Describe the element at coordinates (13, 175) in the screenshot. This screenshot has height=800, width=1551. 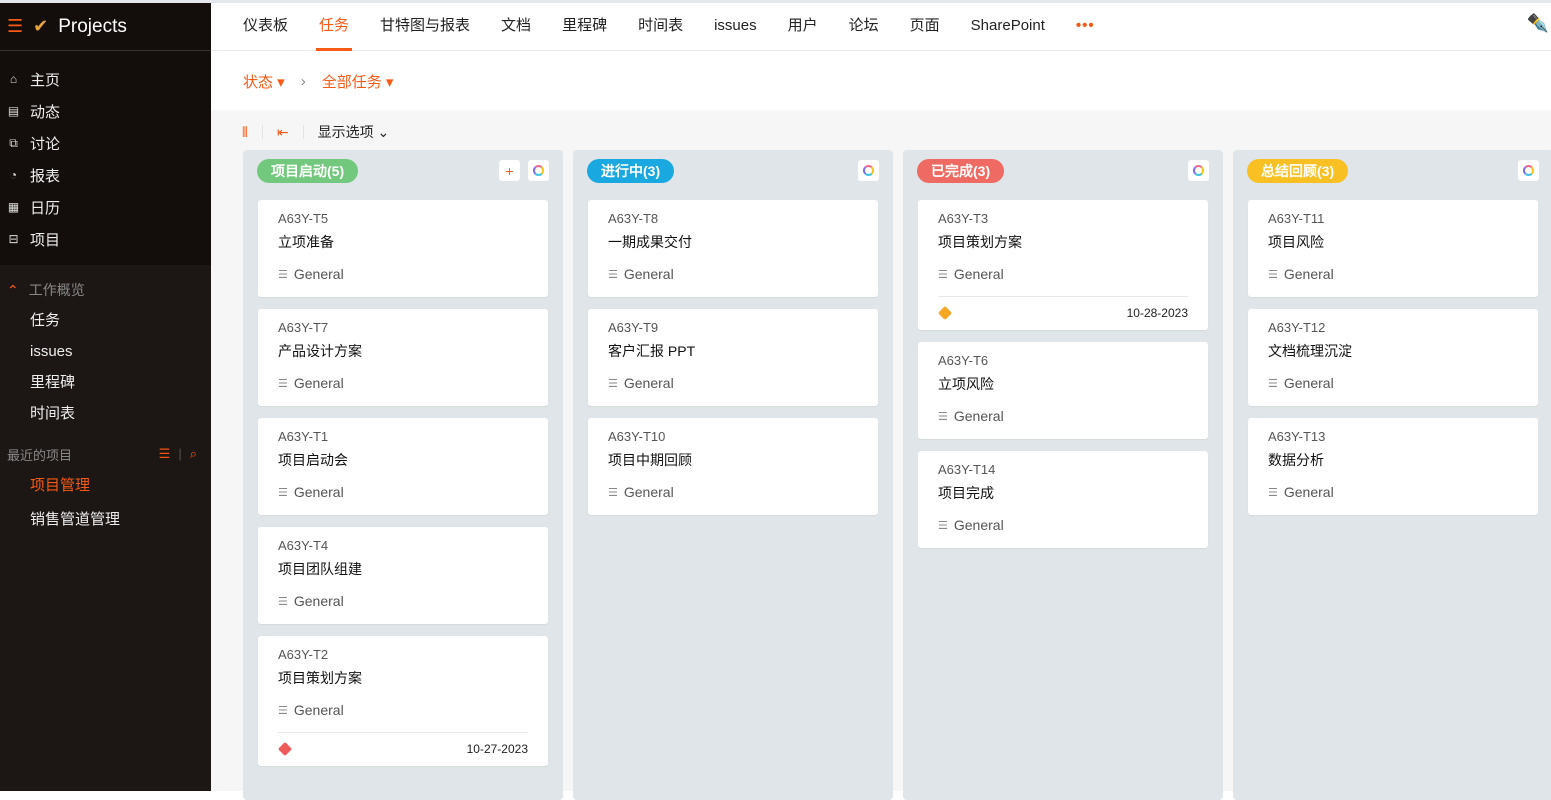
I see `report-icon: ◔` at that location.